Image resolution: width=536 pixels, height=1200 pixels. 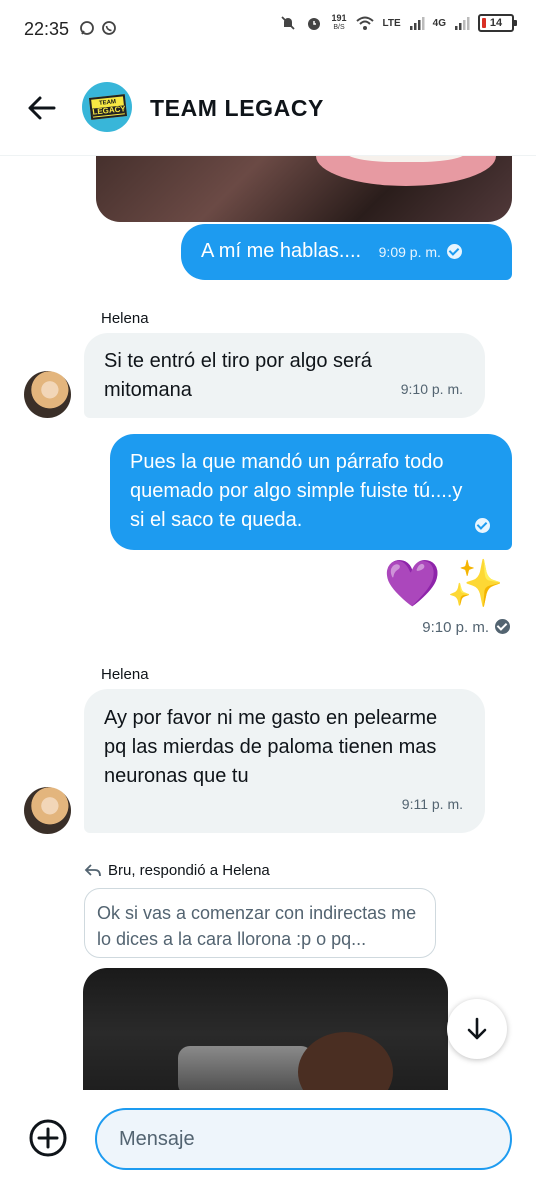 I want to click on status-time: 22:35, so click(x=47, y=29).